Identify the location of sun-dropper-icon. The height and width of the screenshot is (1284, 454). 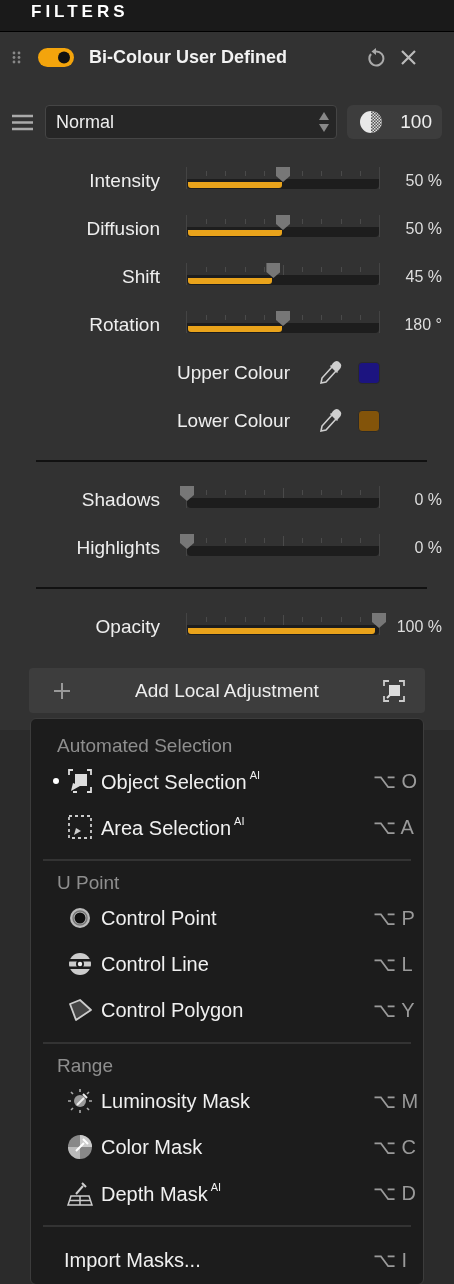
(80, 1101).